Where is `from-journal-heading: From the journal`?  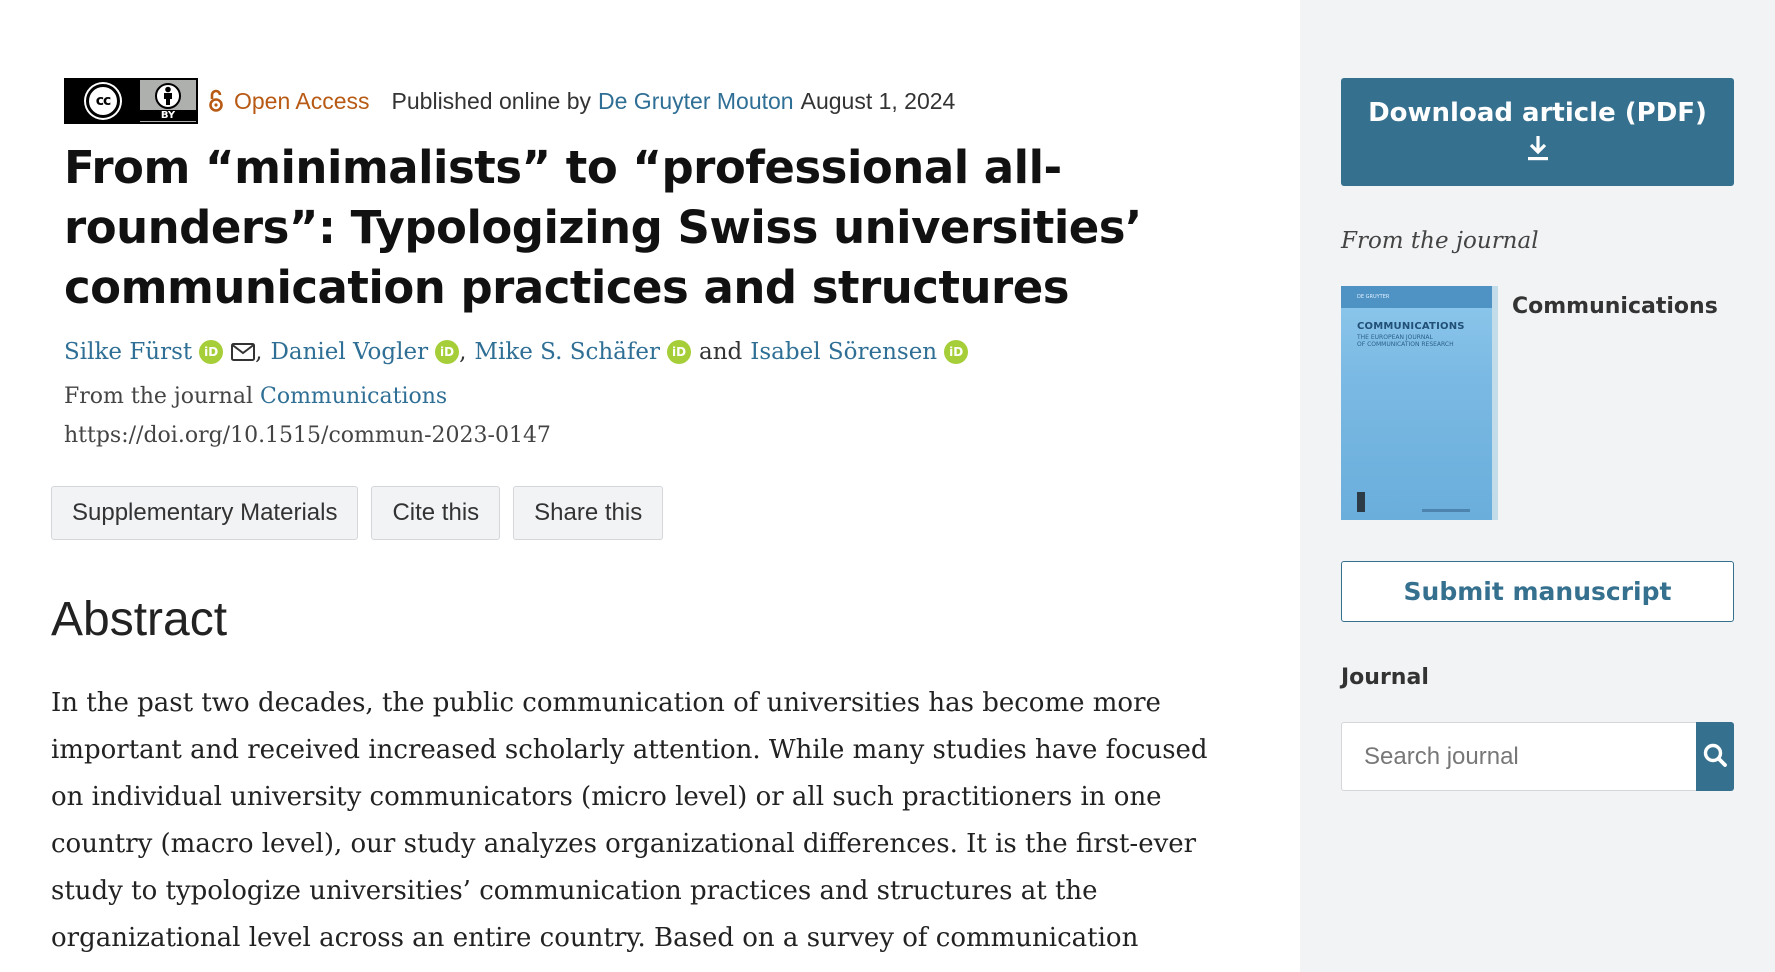 from-journal-heading: From the journal is located at coordinates (1440, 241).